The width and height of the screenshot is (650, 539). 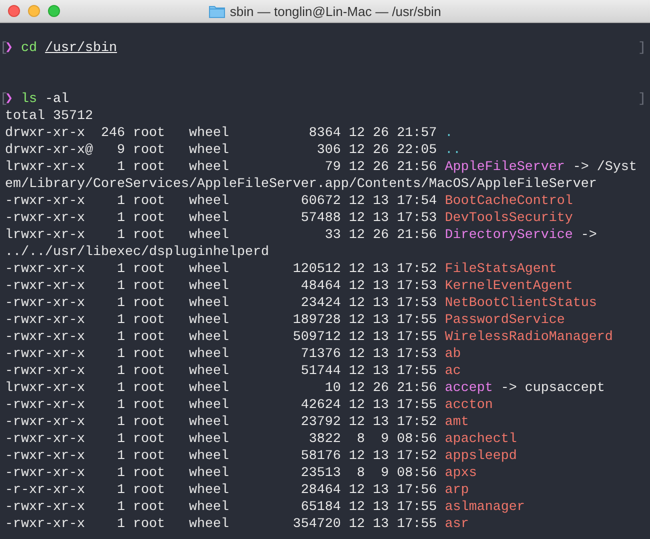 What do you see at coordinates (336, 11) in the screenshot?
I see `window-title: sbin — tonglin@Lin-Mac — /usr/sbin` at bounding box center [336, 11].